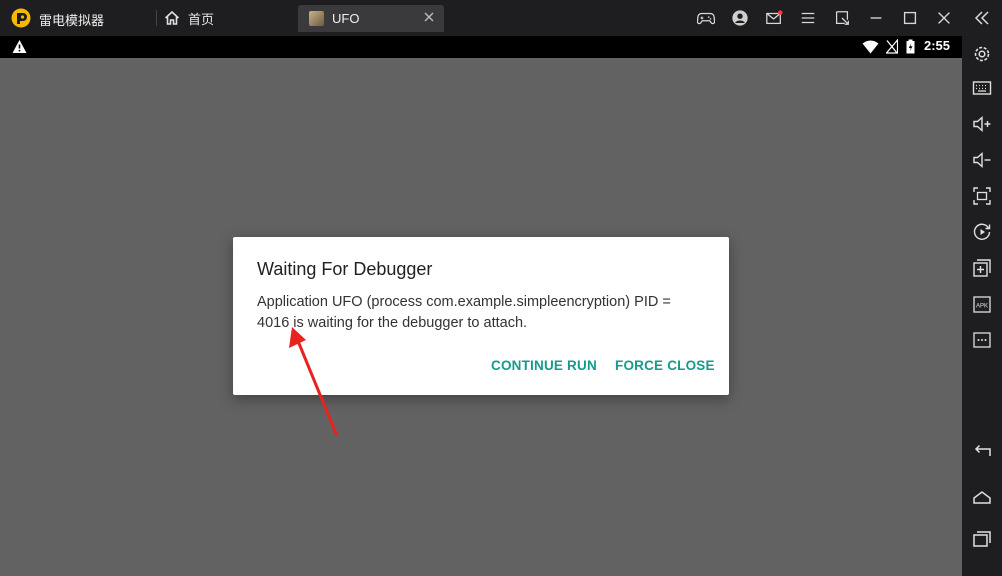  I want to click on settings-button, so click(982, 54).